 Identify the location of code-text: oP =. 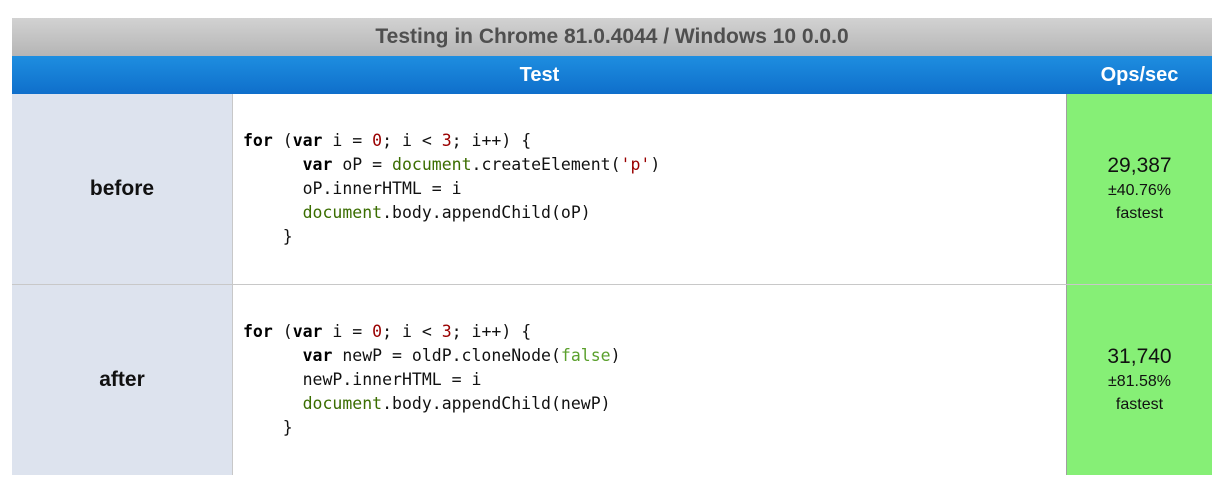
(362, 164).